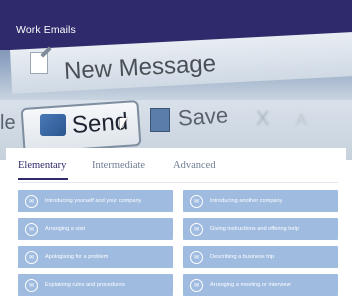 This screenshot has height=307, width=352. Describe the element at coordinates (65, 229) in the screenshot. I see `lesson-label: Arranging a visit` at that location.